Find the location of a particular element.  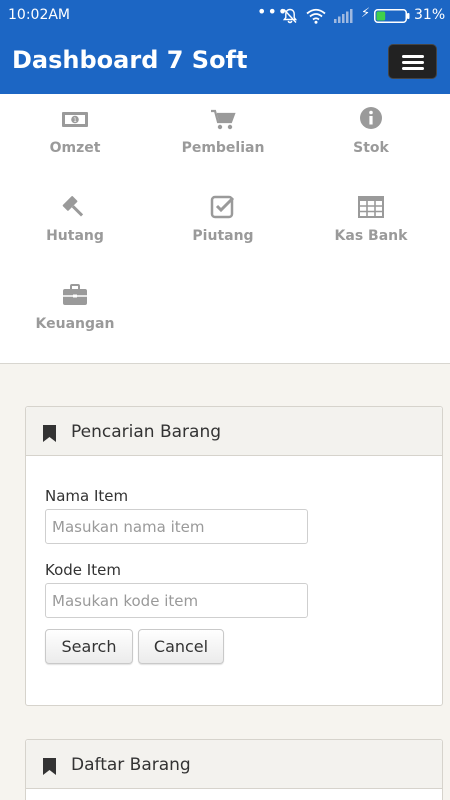

hamburger-menu-icon is located at coordinates (413, 56).